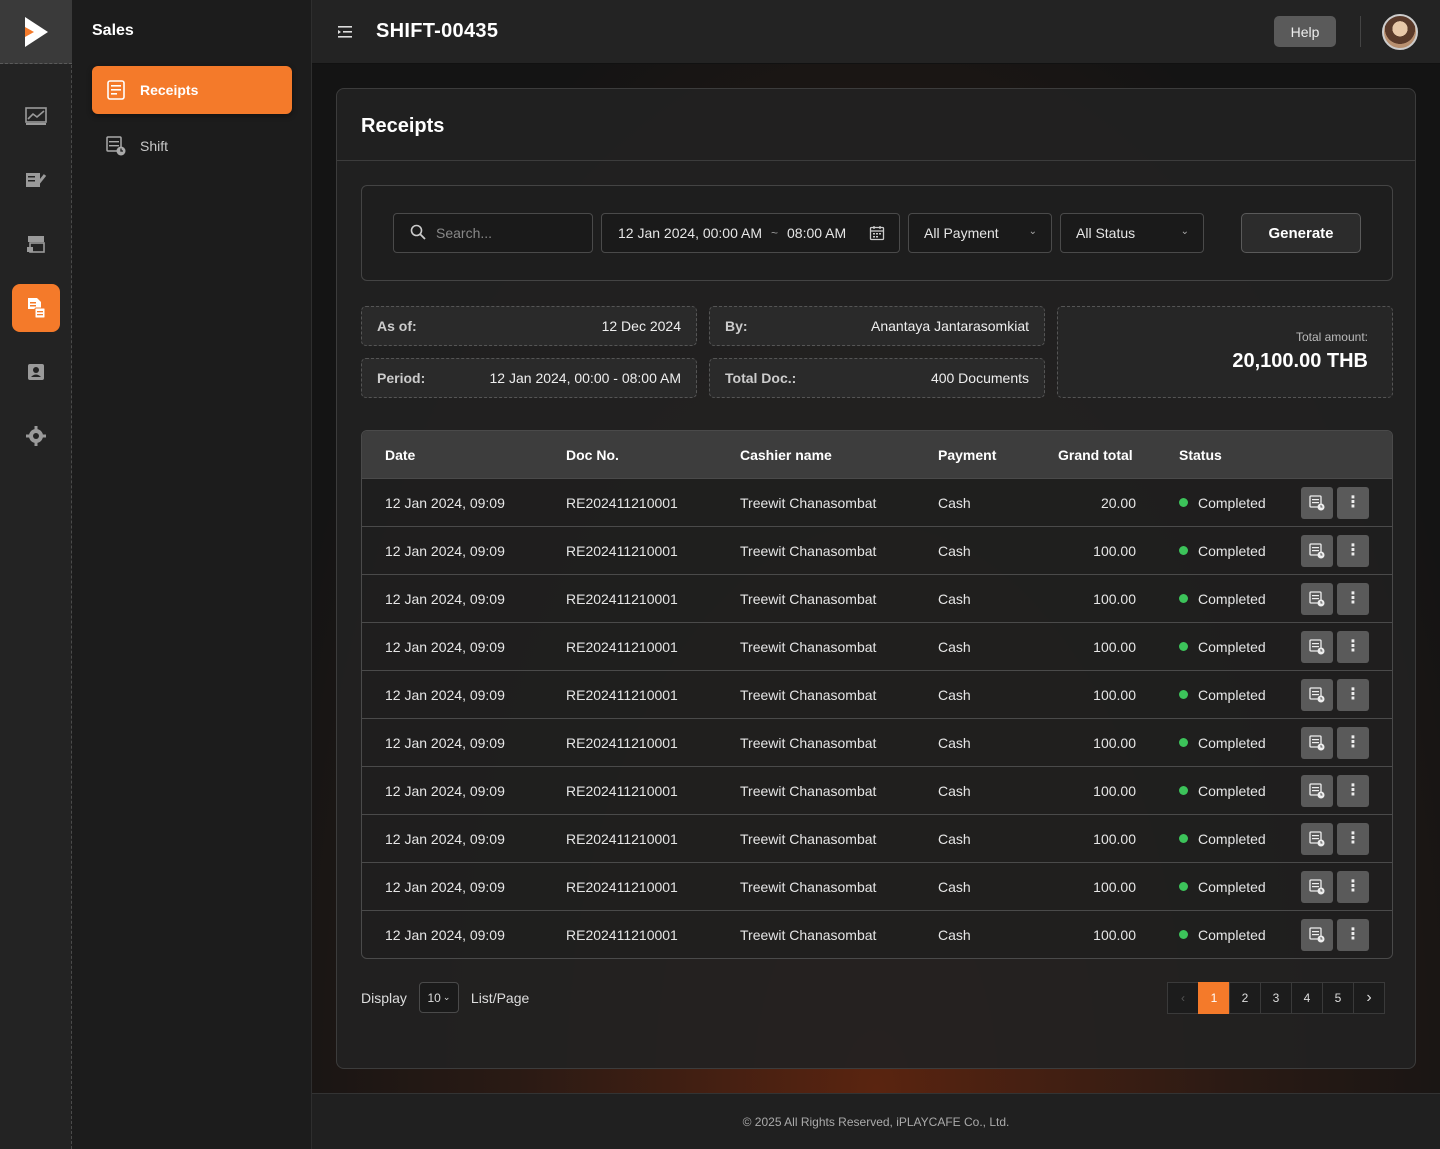  I want to click on total-amount-value: 20,100.00 THB, so click(1300, 361).